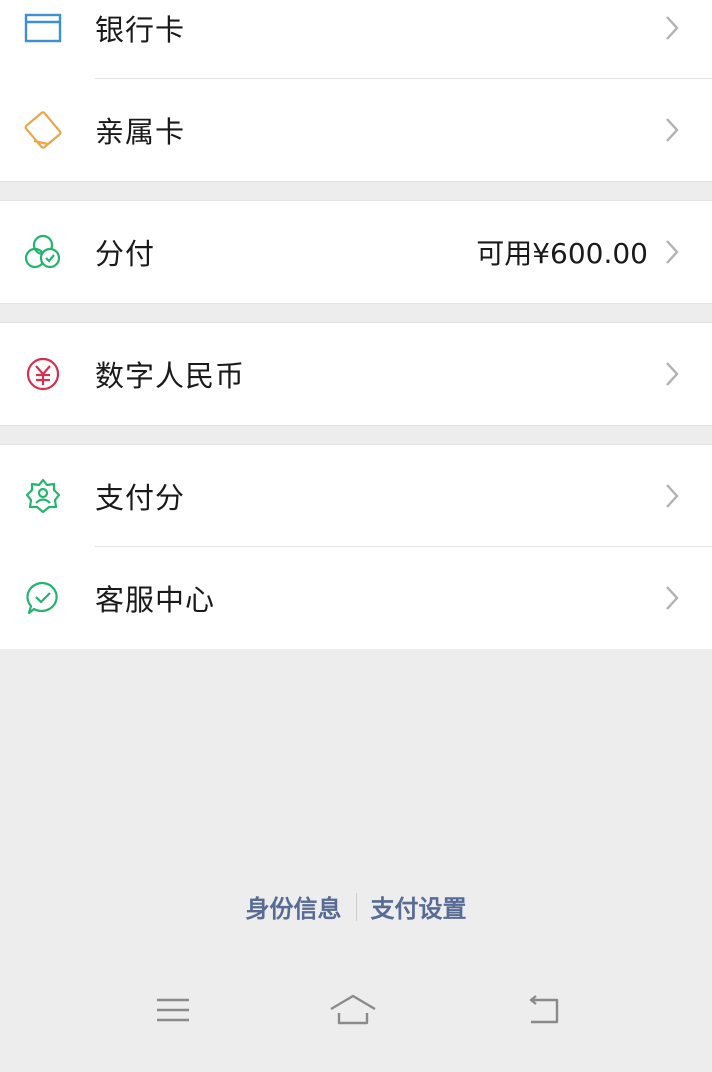  I want to click on fenfu-icon, so click(43, 252).